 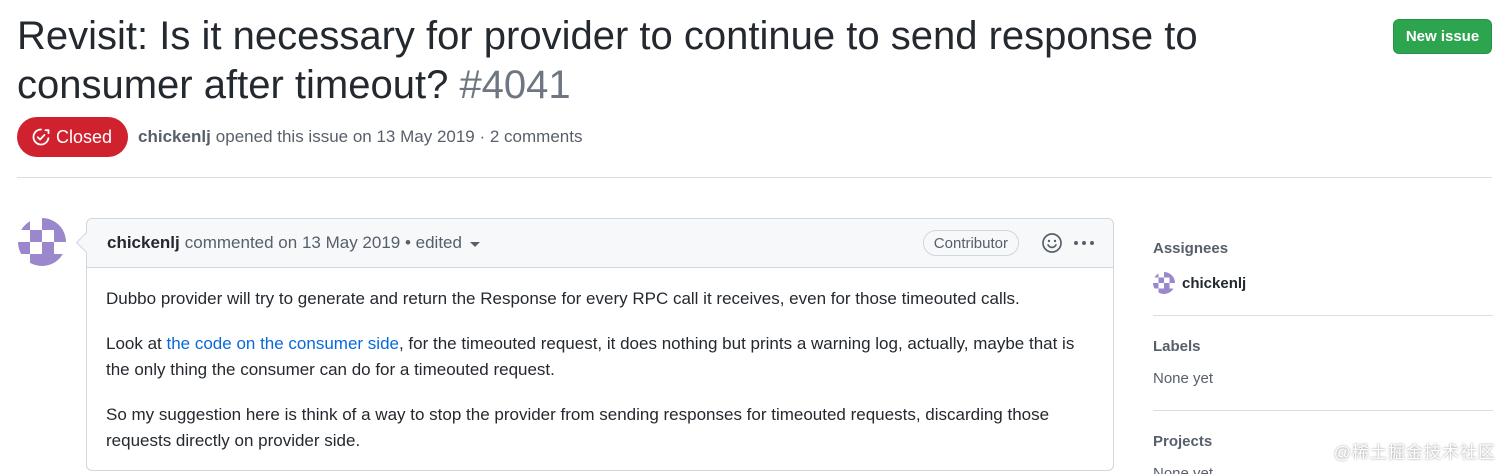 I want to click on assignees-heading: Assignees, so click(x=1190, y=248).